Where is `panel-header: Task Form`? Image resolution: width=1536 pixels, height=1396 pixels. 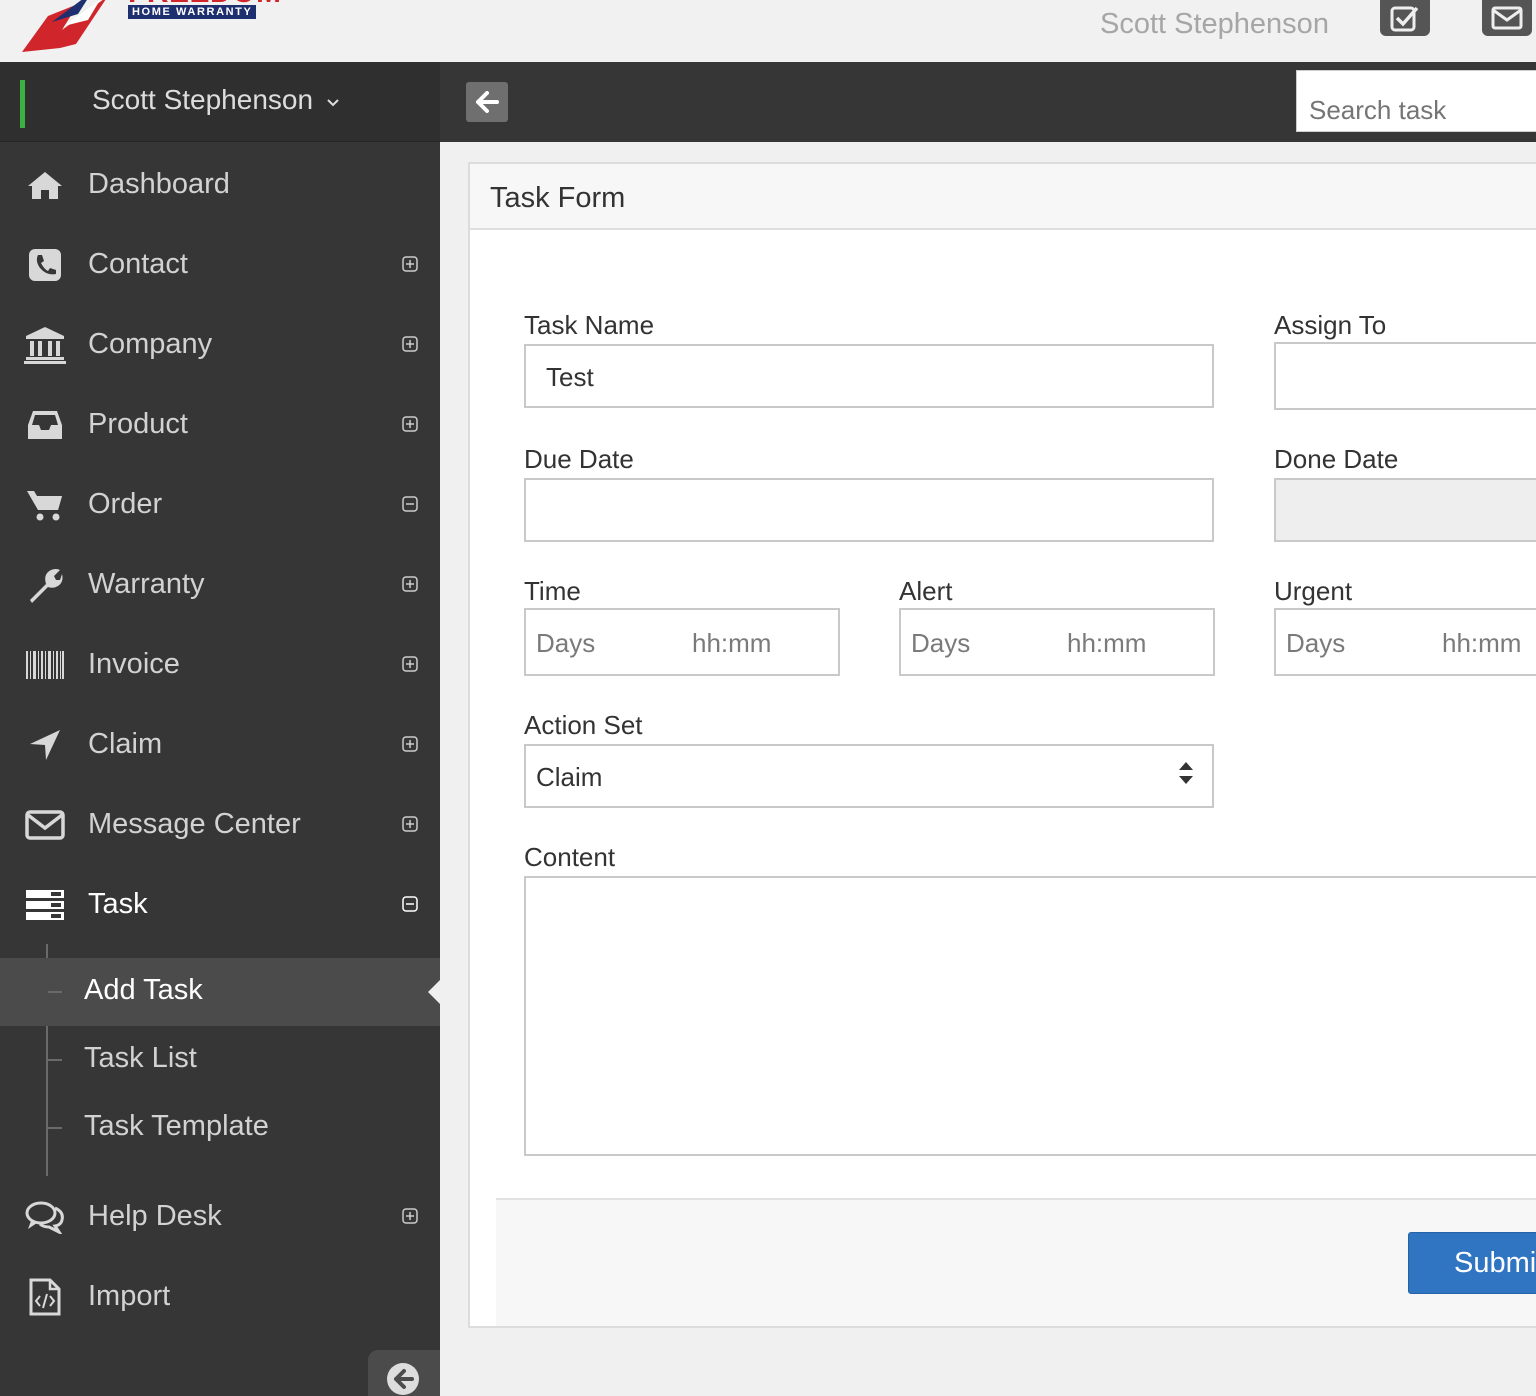 panel-header: Task Form is located at coordinates (1003, 197).